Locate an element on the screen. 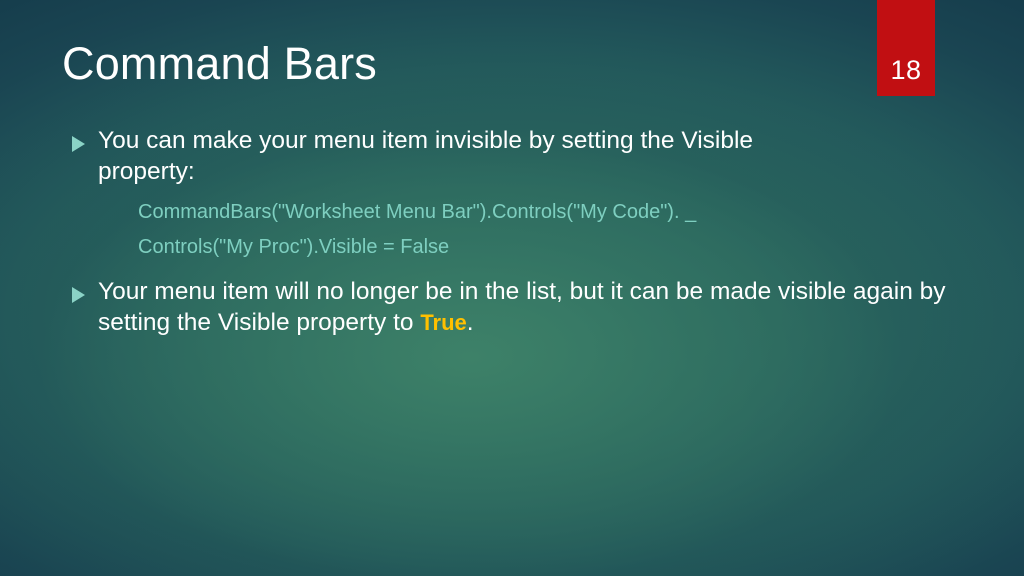 The image size is (1024, 576). slide-number-badge: 18 is located at coordinates (906, 48).